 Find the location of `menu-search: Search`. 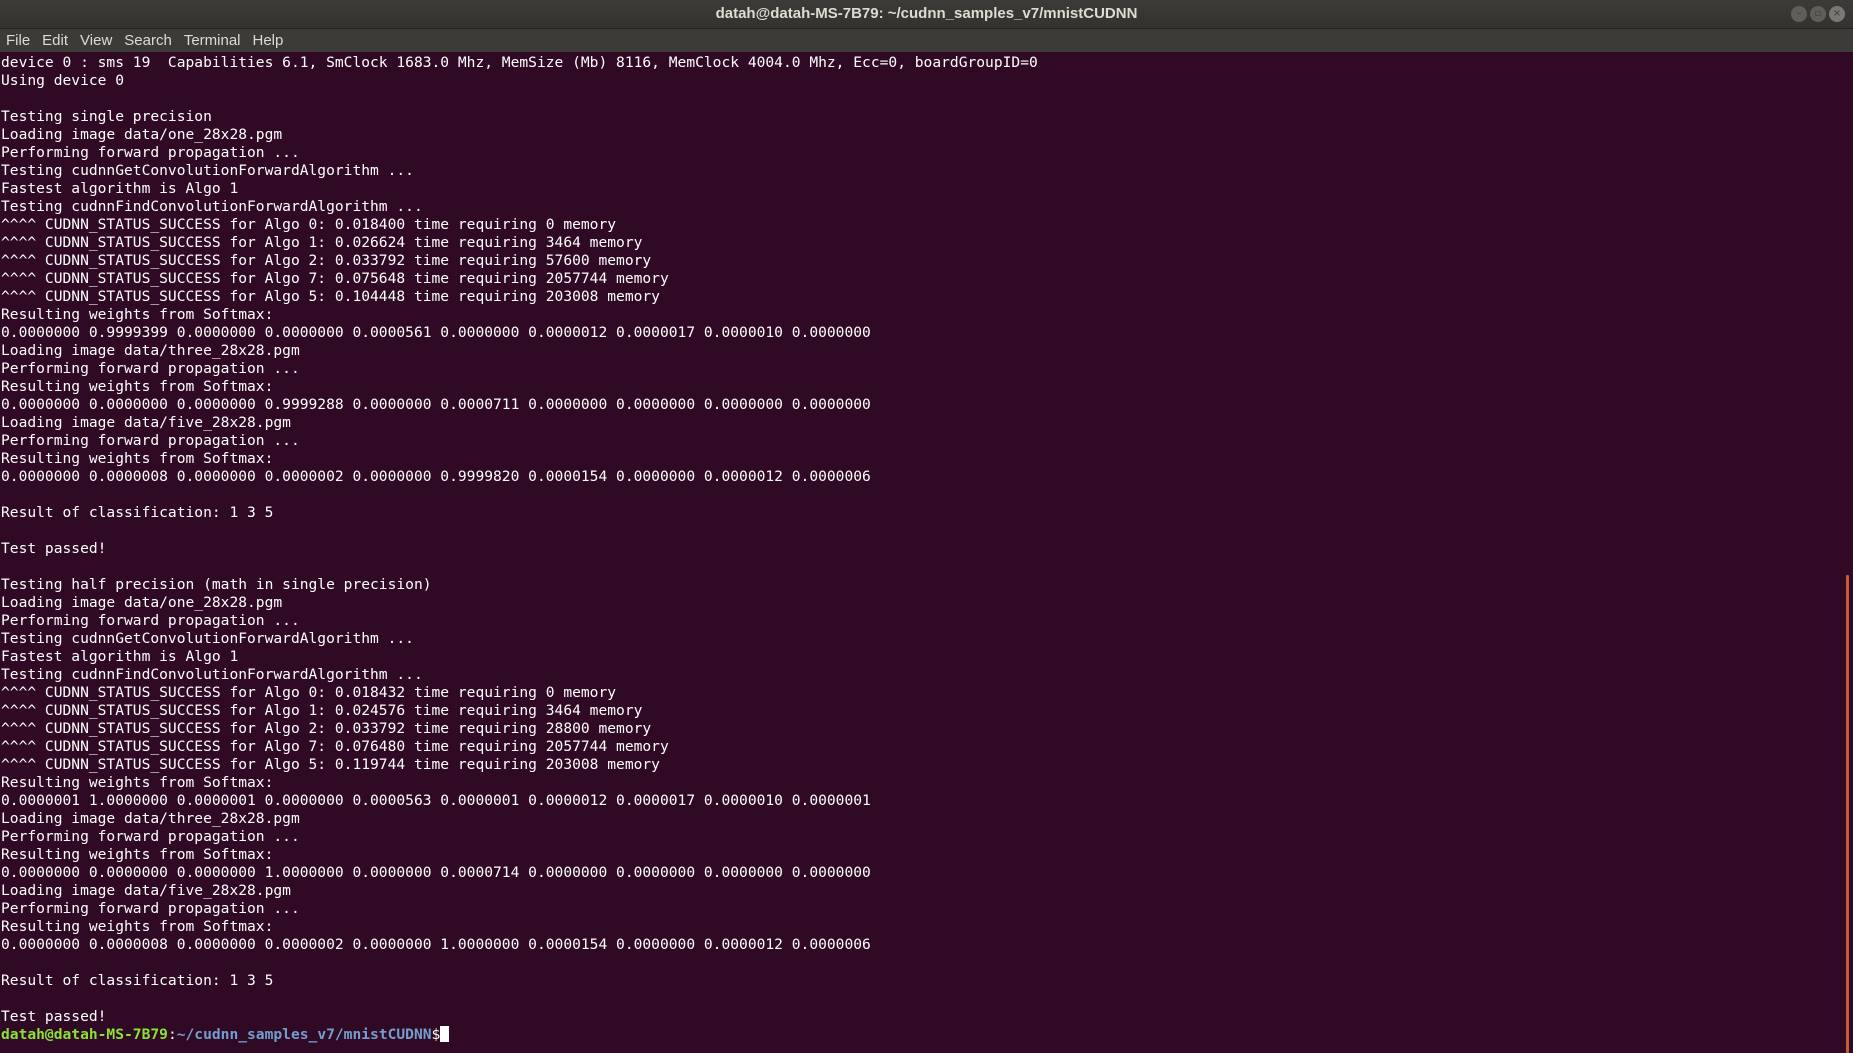

menu-search: Search is located at coordinates (148, 40).